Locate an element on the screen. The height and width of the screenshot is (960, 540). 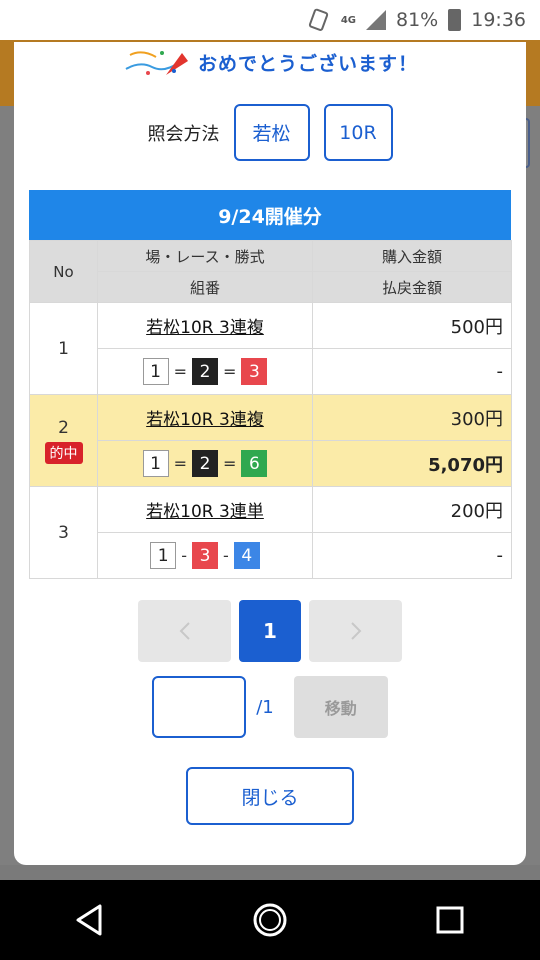
battery-percent: 81% is located at coordinates (417, 20).